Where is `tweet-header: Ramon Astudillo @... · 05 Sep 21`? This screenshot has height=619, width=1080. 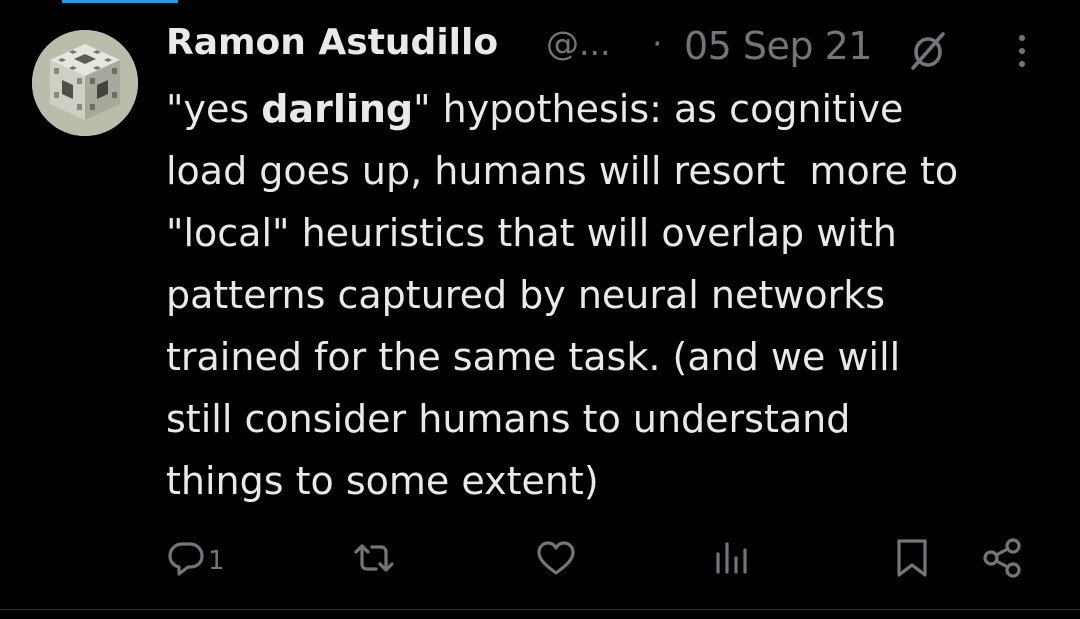 tweet-header: Ramon Astudillo @... · 05 Sep 21 is located at coordinates (613, 48).